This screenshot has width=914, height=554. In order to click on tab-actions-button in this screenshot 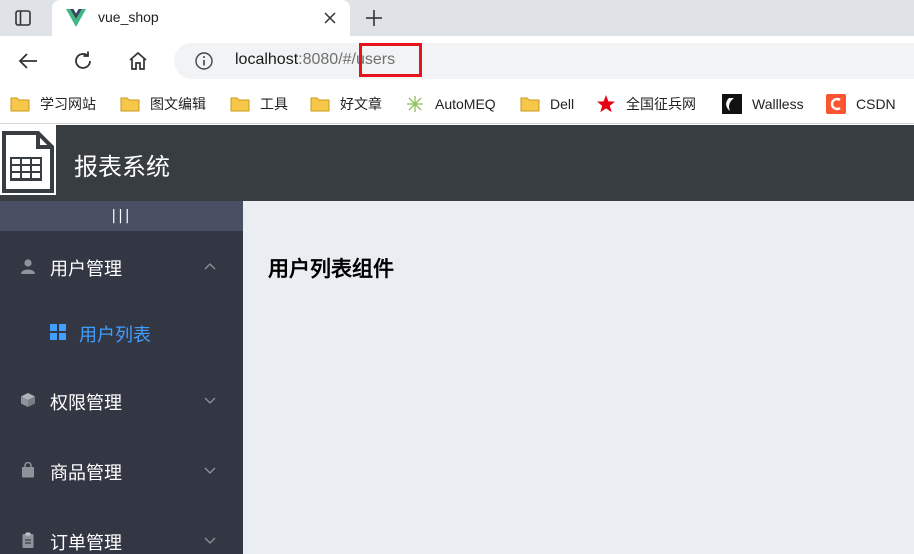, I will do `click(23, 18)`.